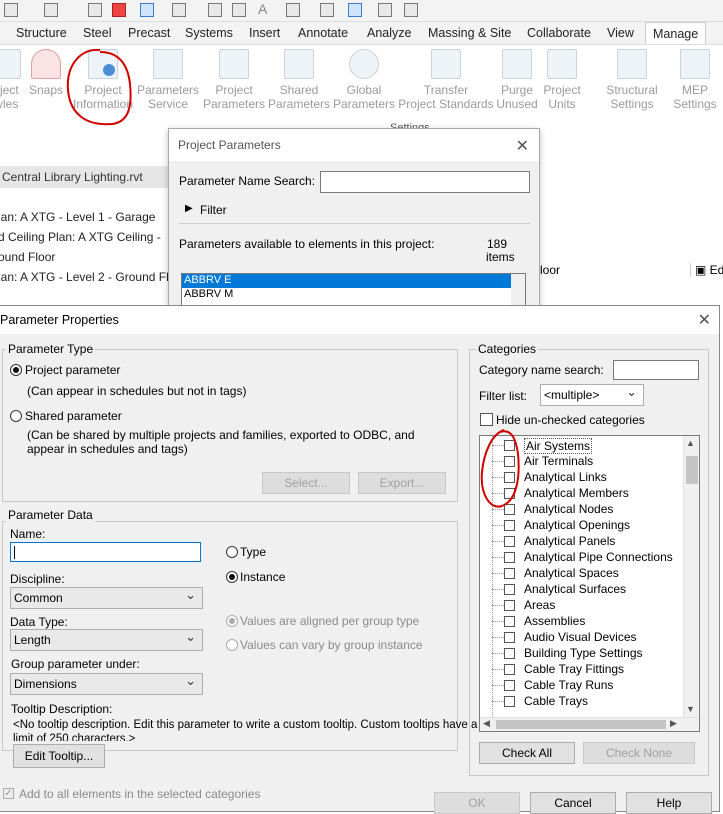 Image resolution: width=723 pixels, height=814 pixels. I want to click on file-tab: Central Library Lighting.rvt, so click(85, 177).